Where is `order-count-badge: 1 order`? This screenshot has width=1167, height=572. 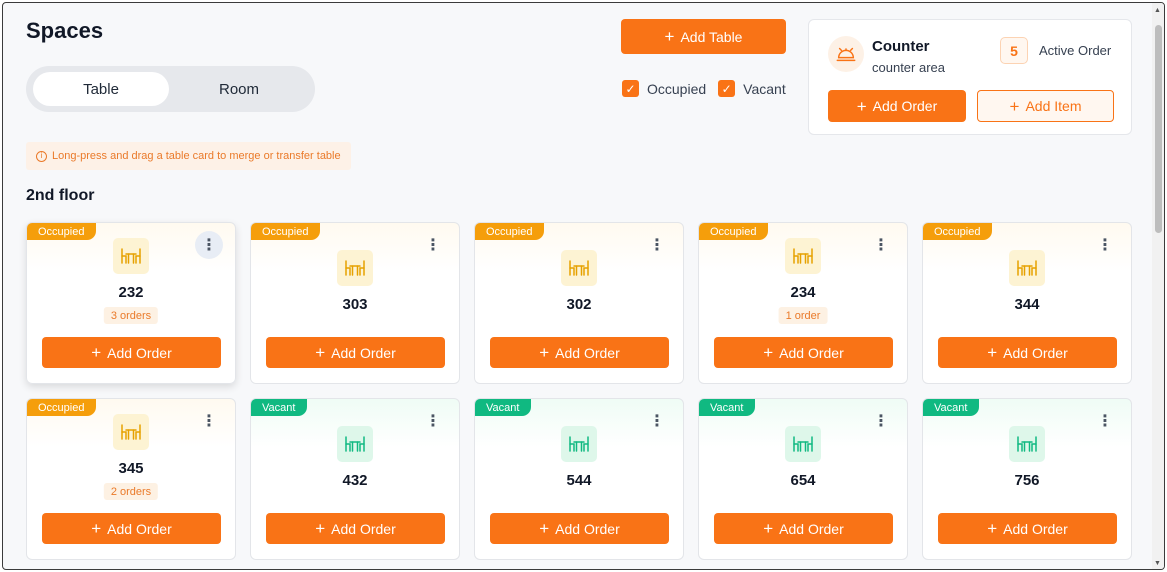 order-count-badge: 1 order is located at coordinates (803, 315).